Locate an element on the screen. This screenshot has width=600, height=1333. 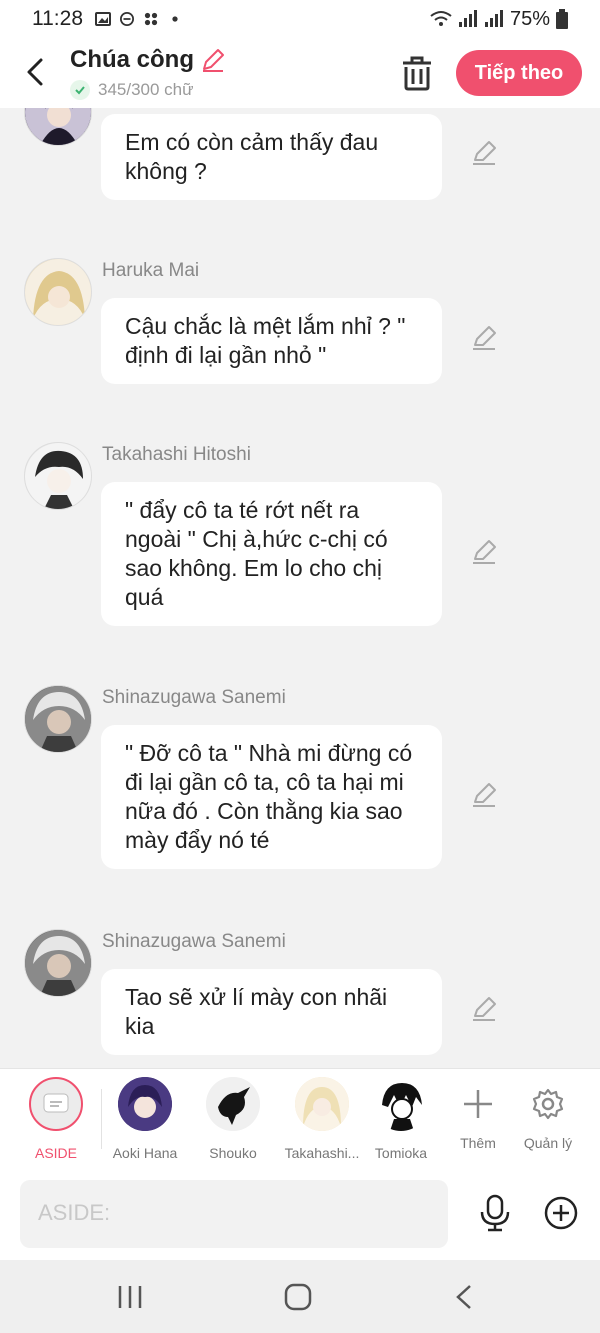
title-text: Chúa công is located at coordinates (132, 59).